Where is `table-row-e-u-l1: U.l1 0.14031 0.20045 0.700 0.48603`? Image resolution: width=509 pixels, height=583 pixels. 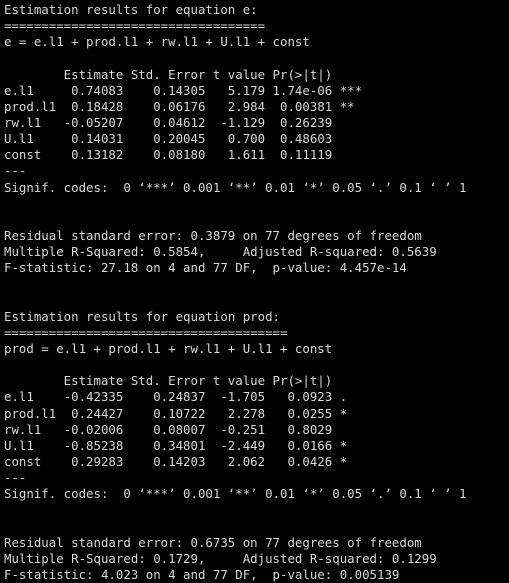
table-row-e-u-l1: U.l1 0.14031 0.20045 0.700 0.48603 is located at coordinates (168, 139).